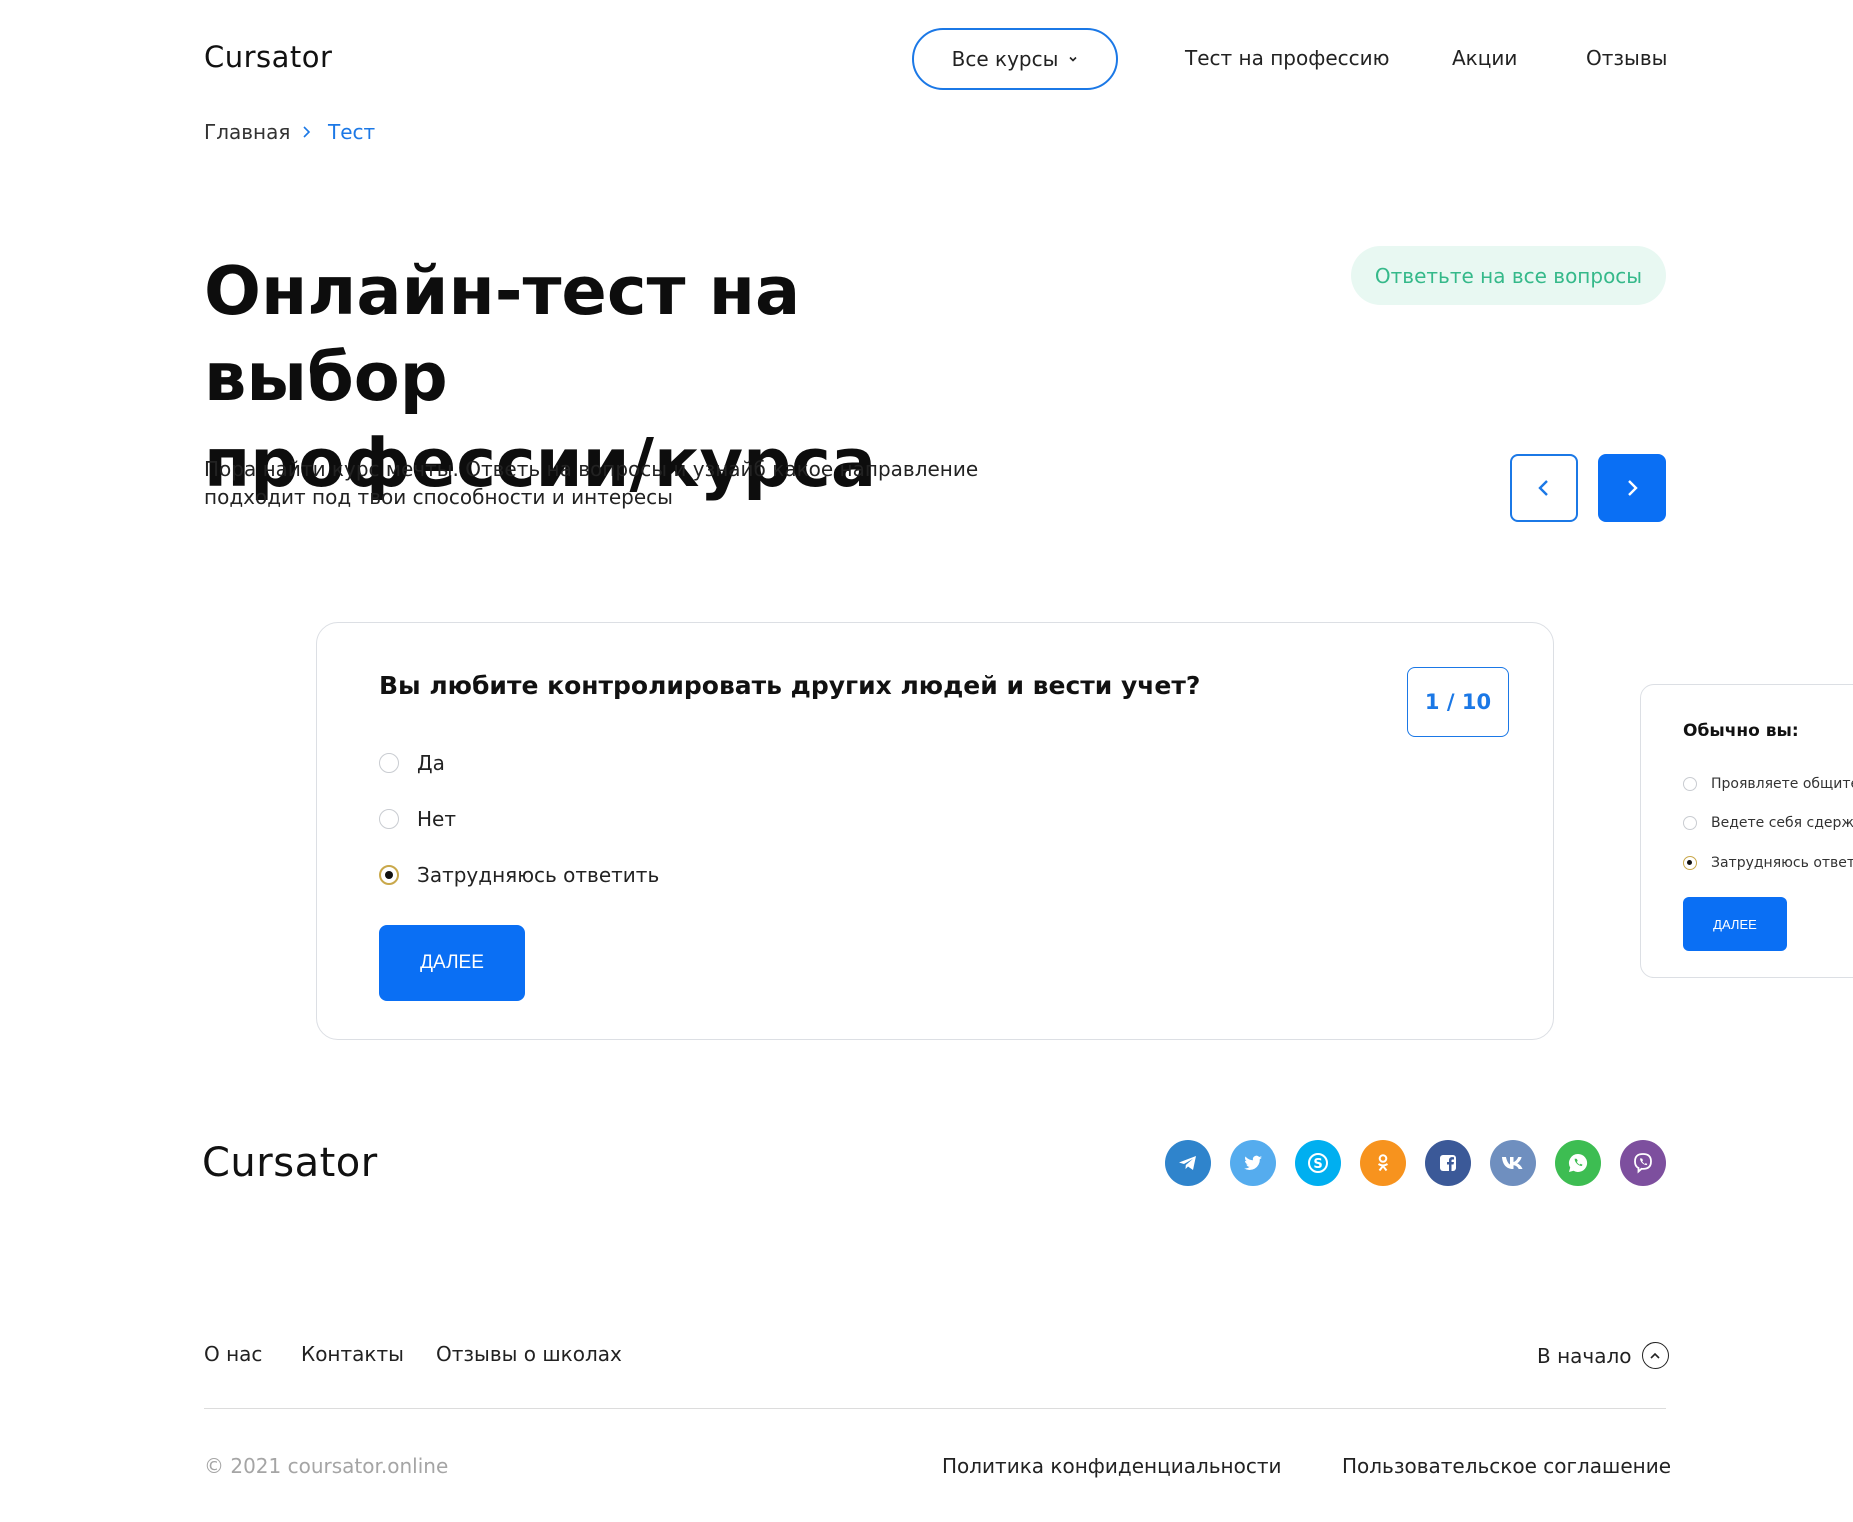 The width and height of the screenshot is (1853, 1522). What do you see at coordinates (1508, 275) in the screenshot?
I see `status-badge: Ответьте на все вопросы` at bounding box center [1508, 275].